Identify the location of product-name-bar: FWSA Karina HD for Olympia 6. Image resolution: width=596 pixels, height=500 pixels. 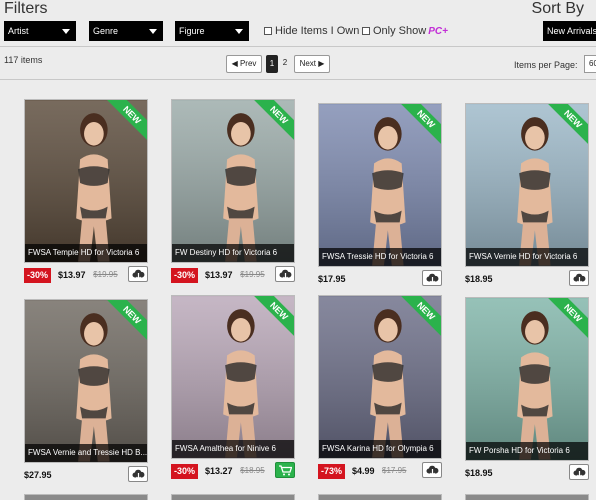
(380, 449).